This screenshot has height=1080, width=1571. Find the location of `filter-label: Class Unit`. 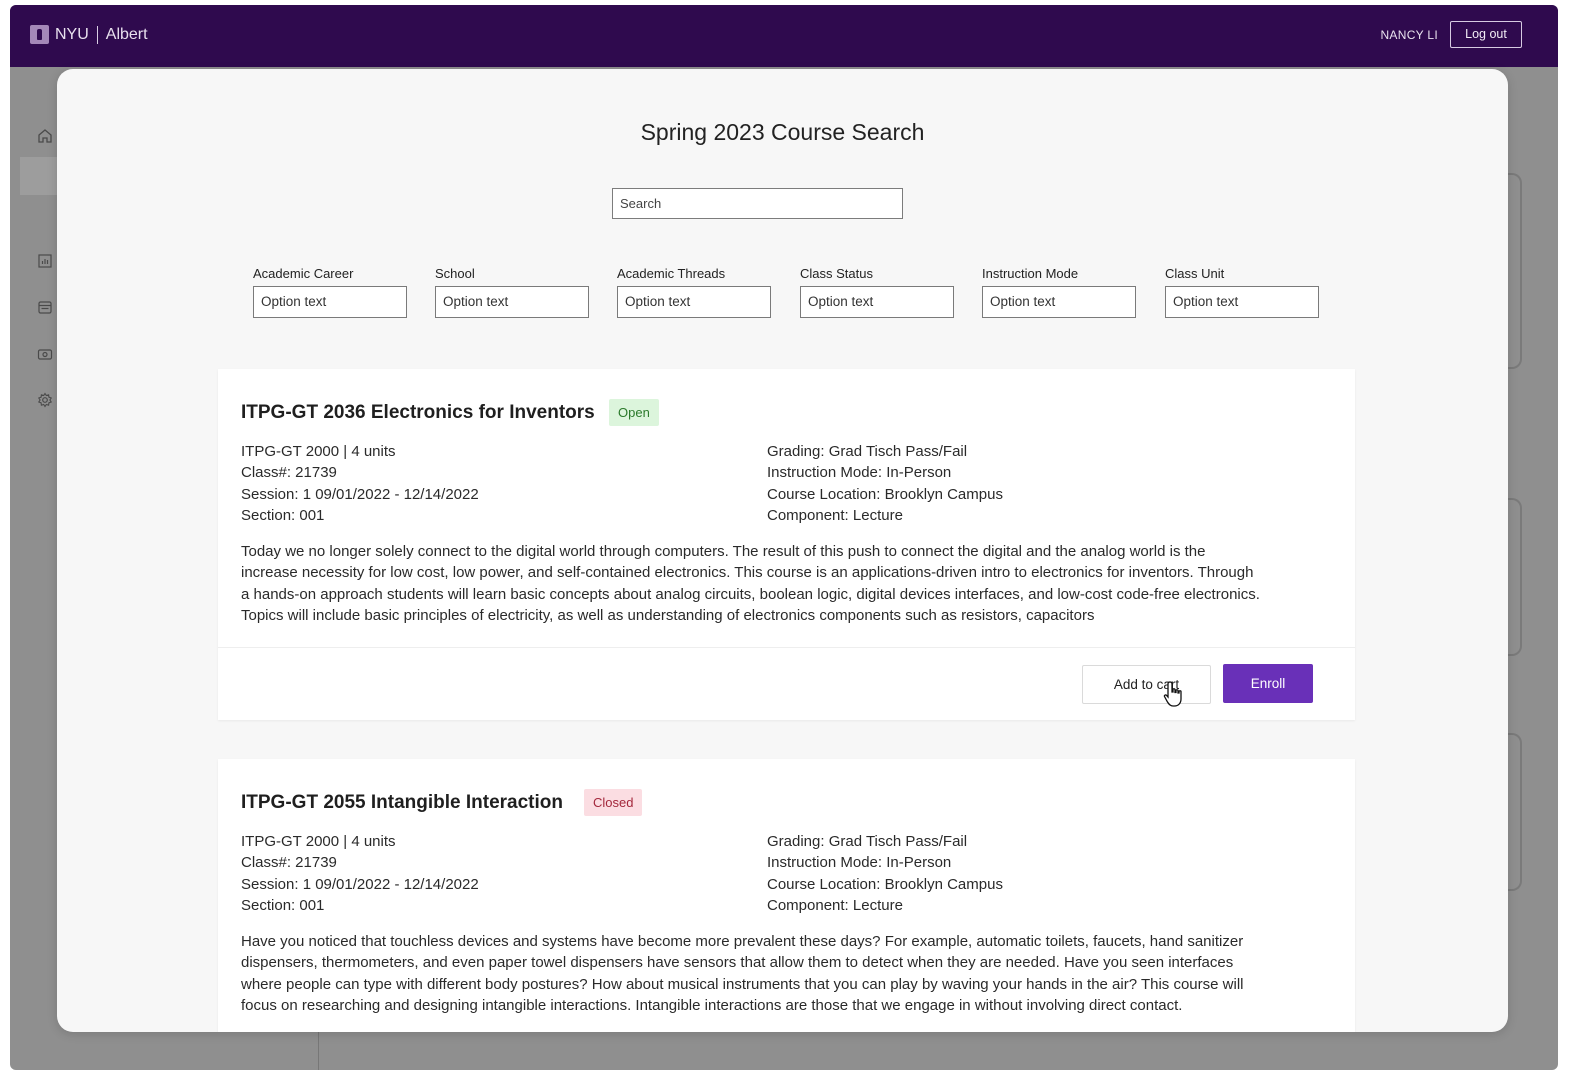

filter-label: Class Unit is located at coordinates (1195, 273).